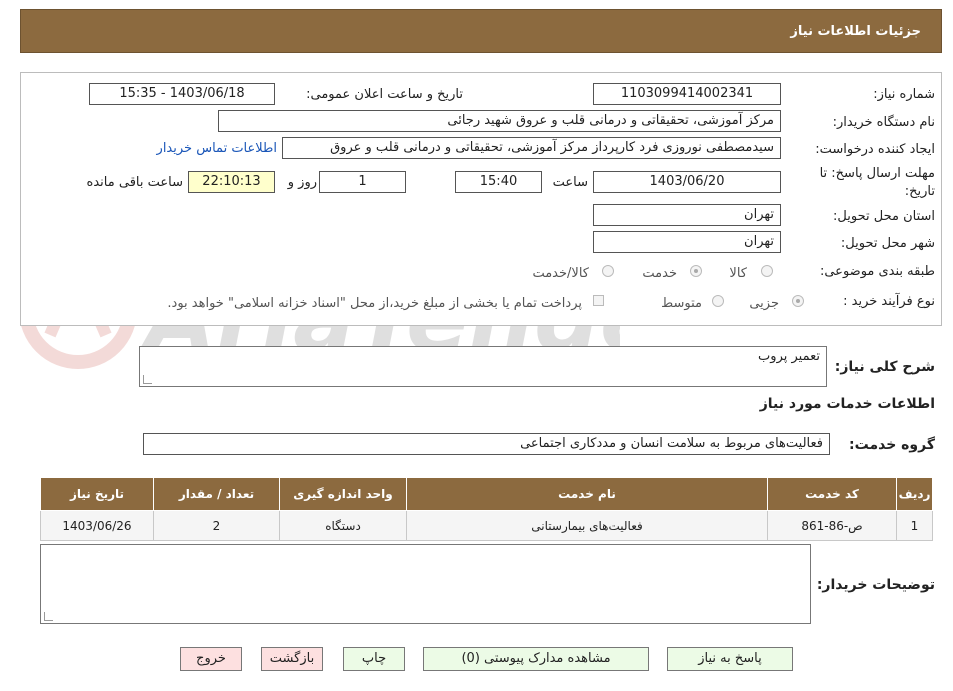  Describe the element at coordinates (292, 659) in the screenshot. I see `back-button: بازگشت` at that location.